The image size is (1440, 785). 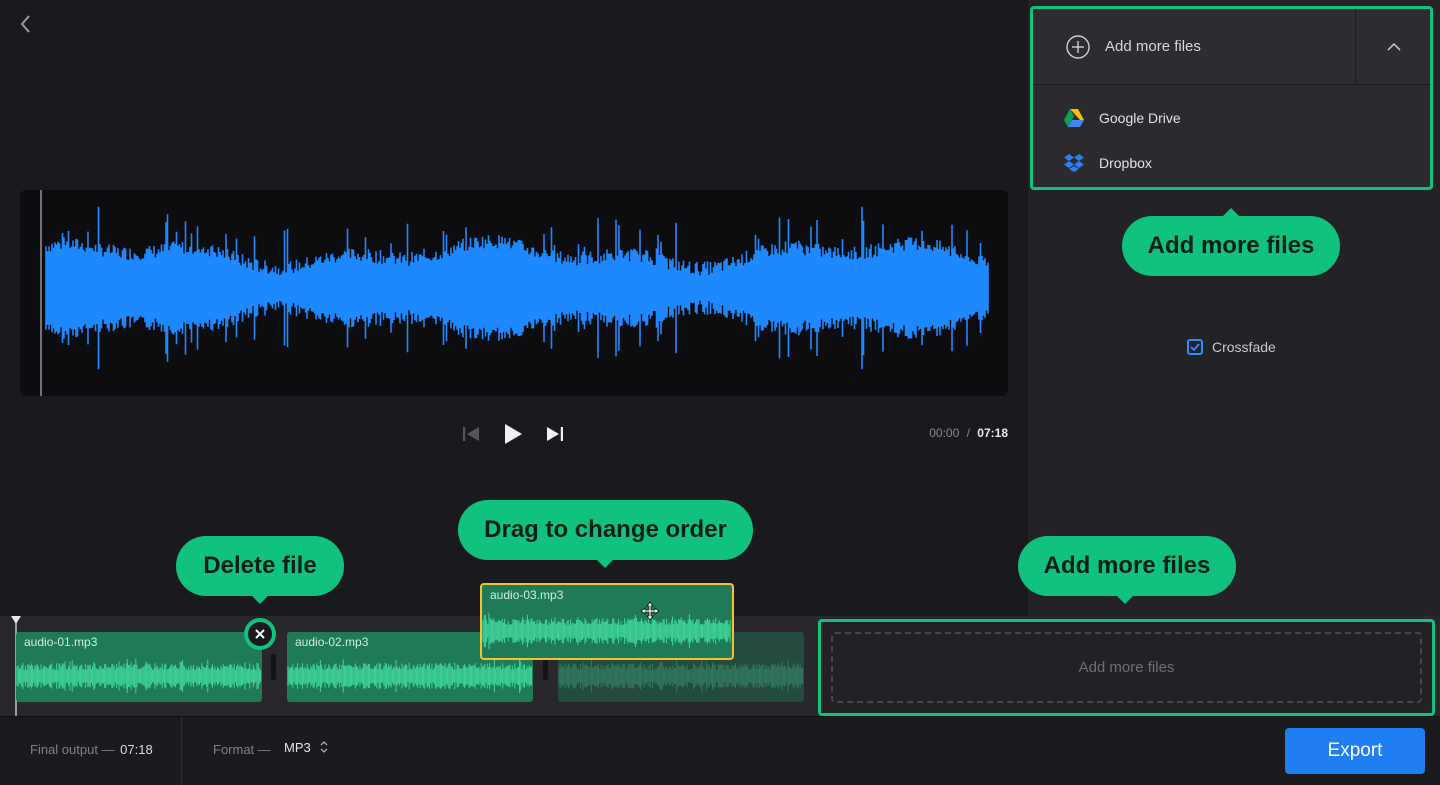 I want to click on add-more-files-callout-bottom: Add more files, so click(x=1127, y=570).